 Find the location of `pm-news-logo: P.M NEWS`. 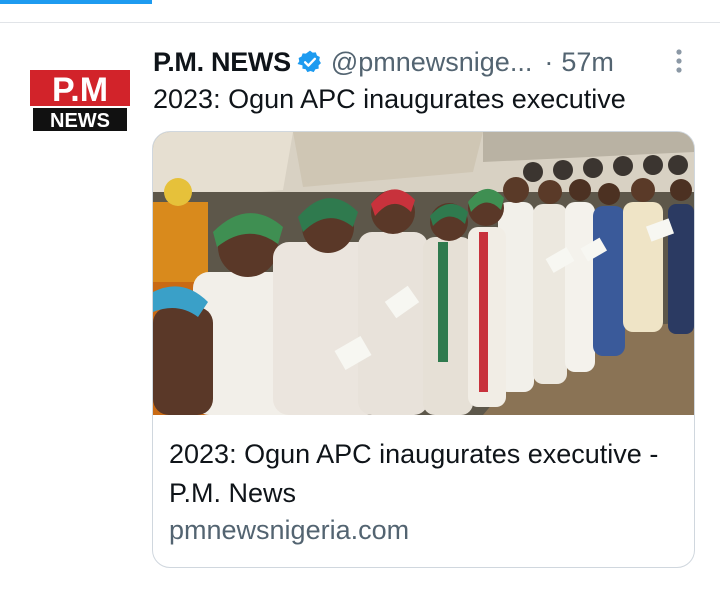

pm-news-logo: P.M NEWS is located at coordinates (80, 101).